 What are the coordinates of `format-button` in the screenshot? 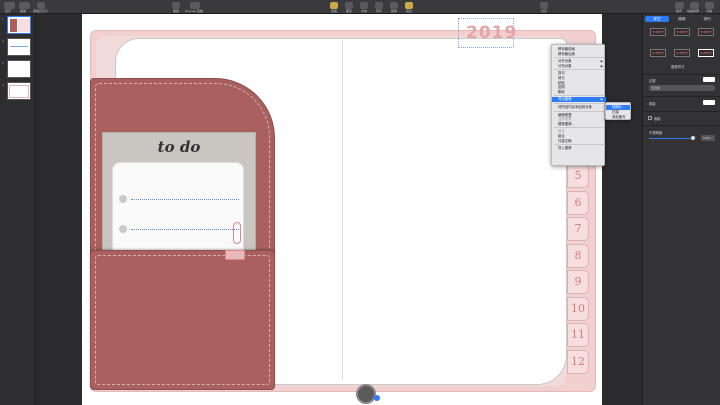 It's located at (679, 5).